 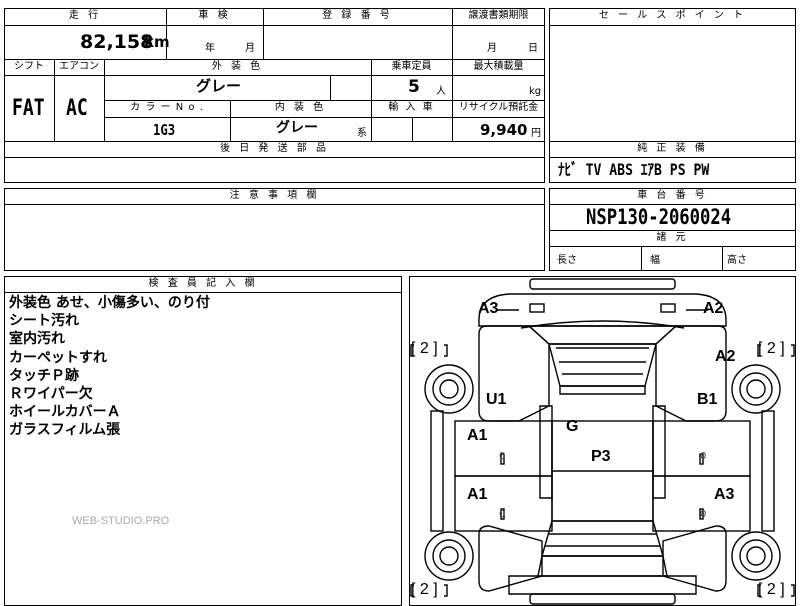 I want to click on inspection-header: 車 検, so click(x=214, y=15).